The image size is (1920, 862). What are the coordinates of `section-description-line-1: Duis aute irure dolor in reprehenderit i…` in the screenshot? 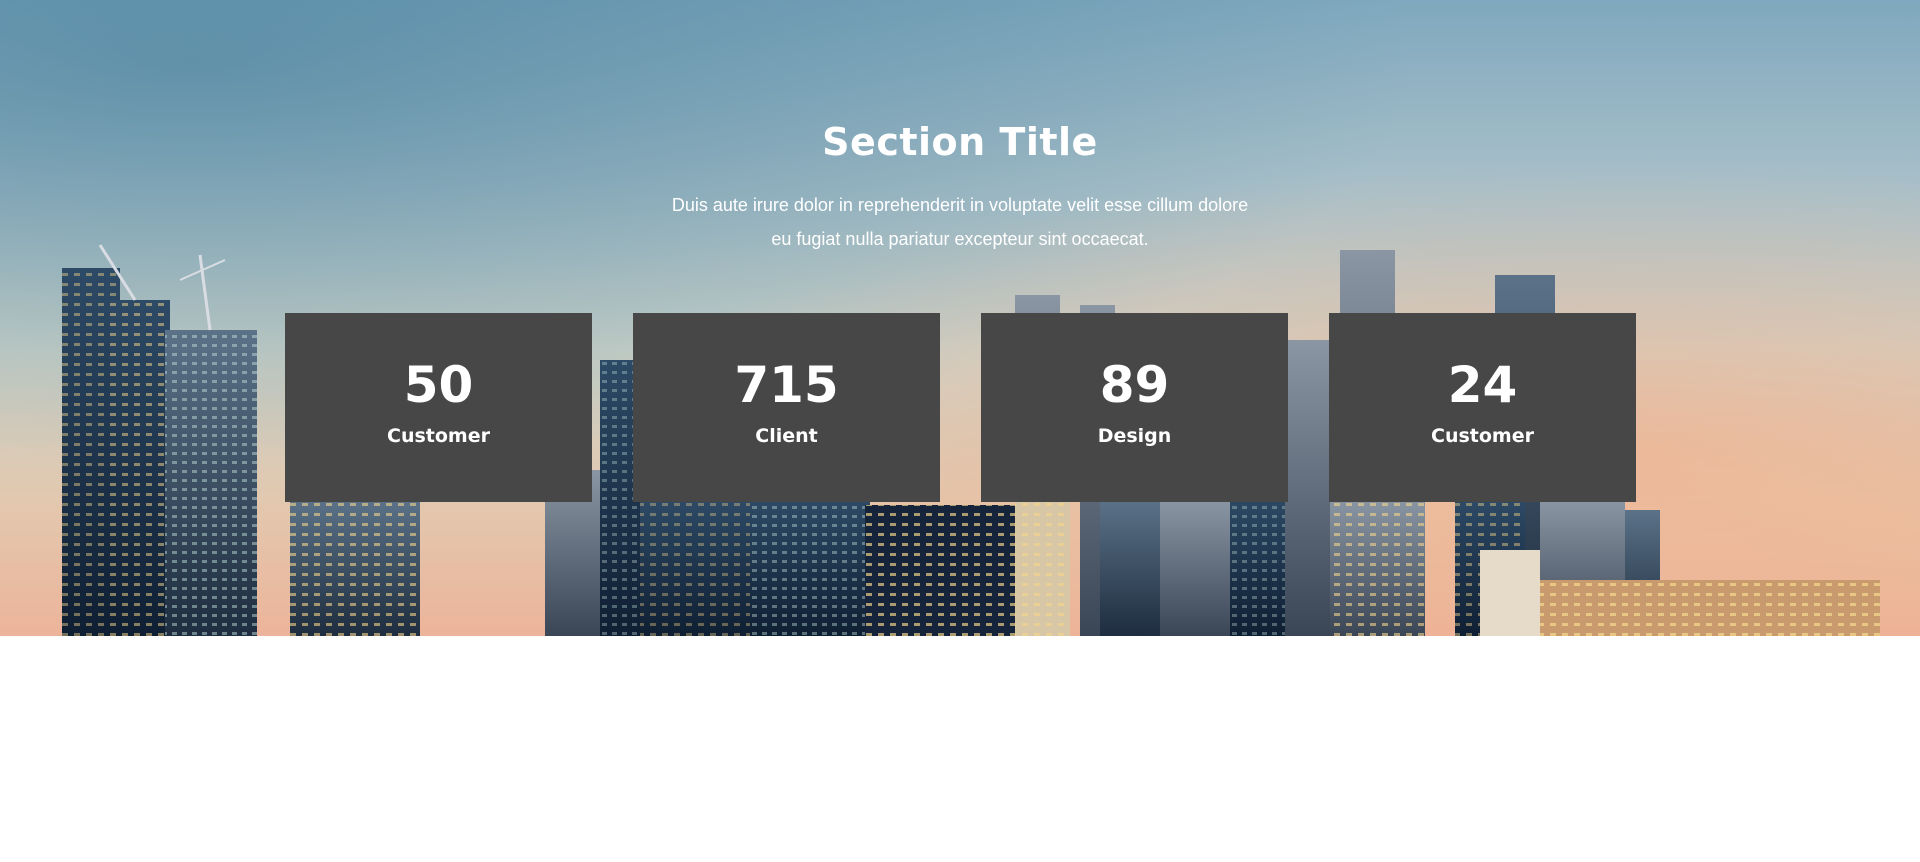 It's located at (960, 205).